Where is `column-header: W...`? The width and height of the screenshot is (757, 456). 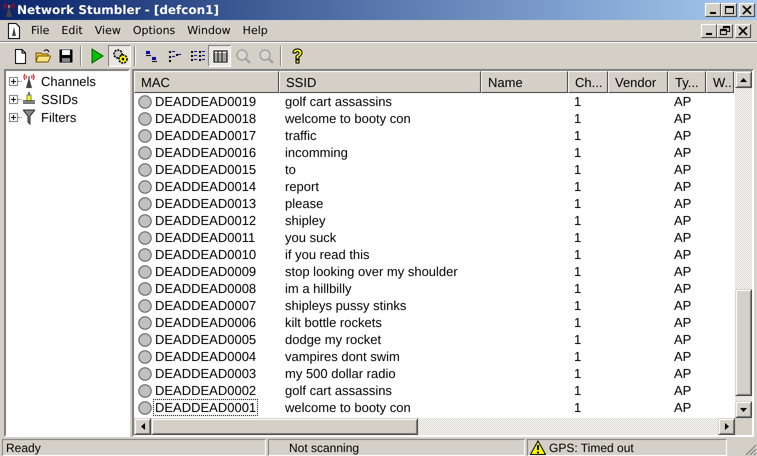 column-header: W... is located at coordinates (720, 82).